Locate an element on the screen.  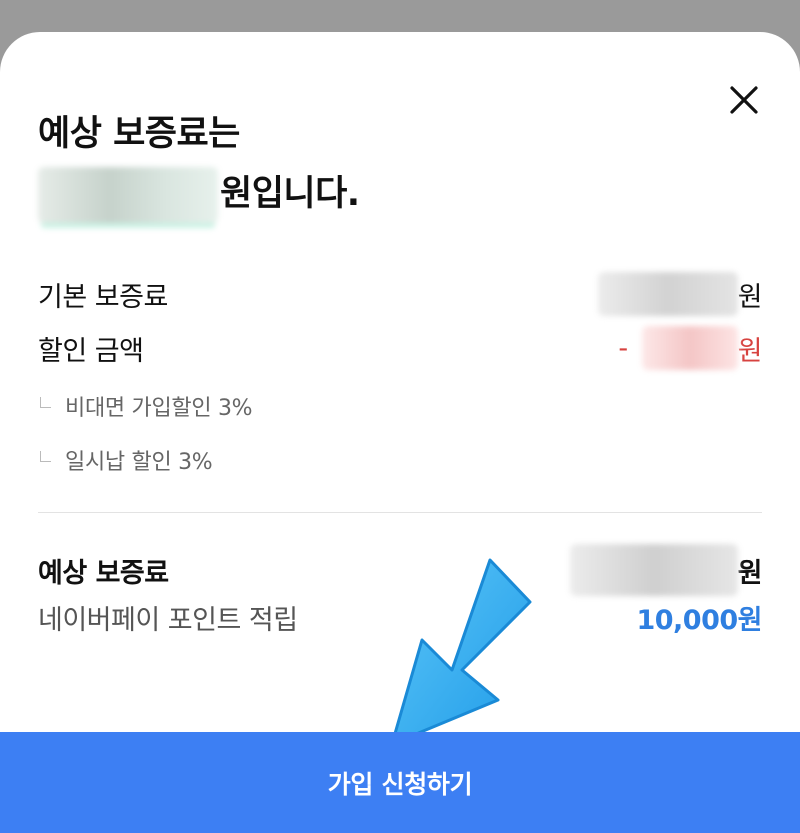
discount-item: 일시납 할인 3% is located at coordinates (125, 460).